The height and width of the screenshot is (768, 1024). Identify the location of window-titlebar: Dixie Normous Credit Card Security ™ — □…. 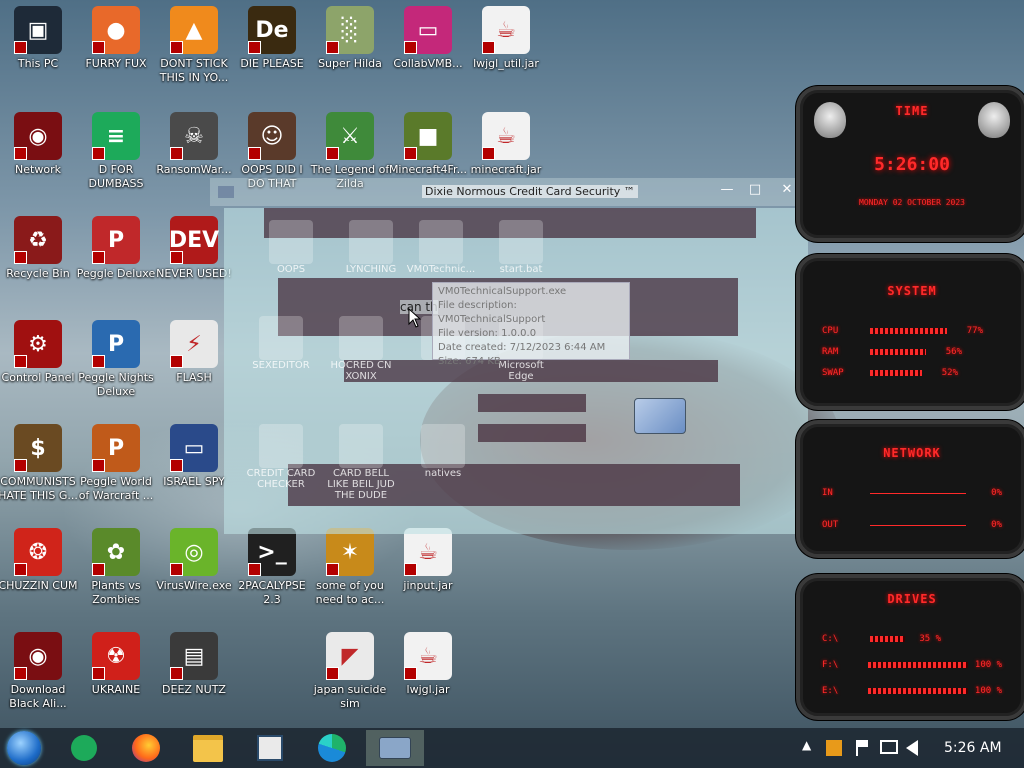
(508, 192).